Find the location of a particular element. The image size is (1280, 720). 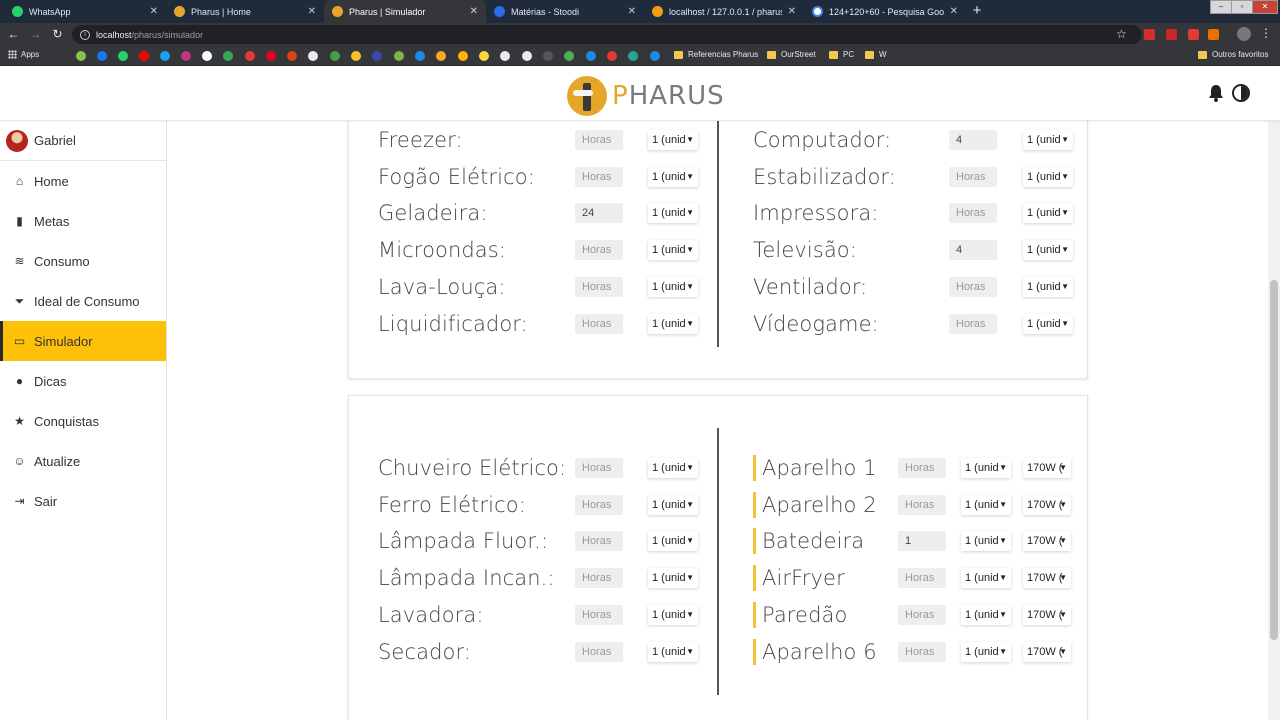

sidebar-item-conquistas: ★ Conquistas is located at coordinates (83, 421).